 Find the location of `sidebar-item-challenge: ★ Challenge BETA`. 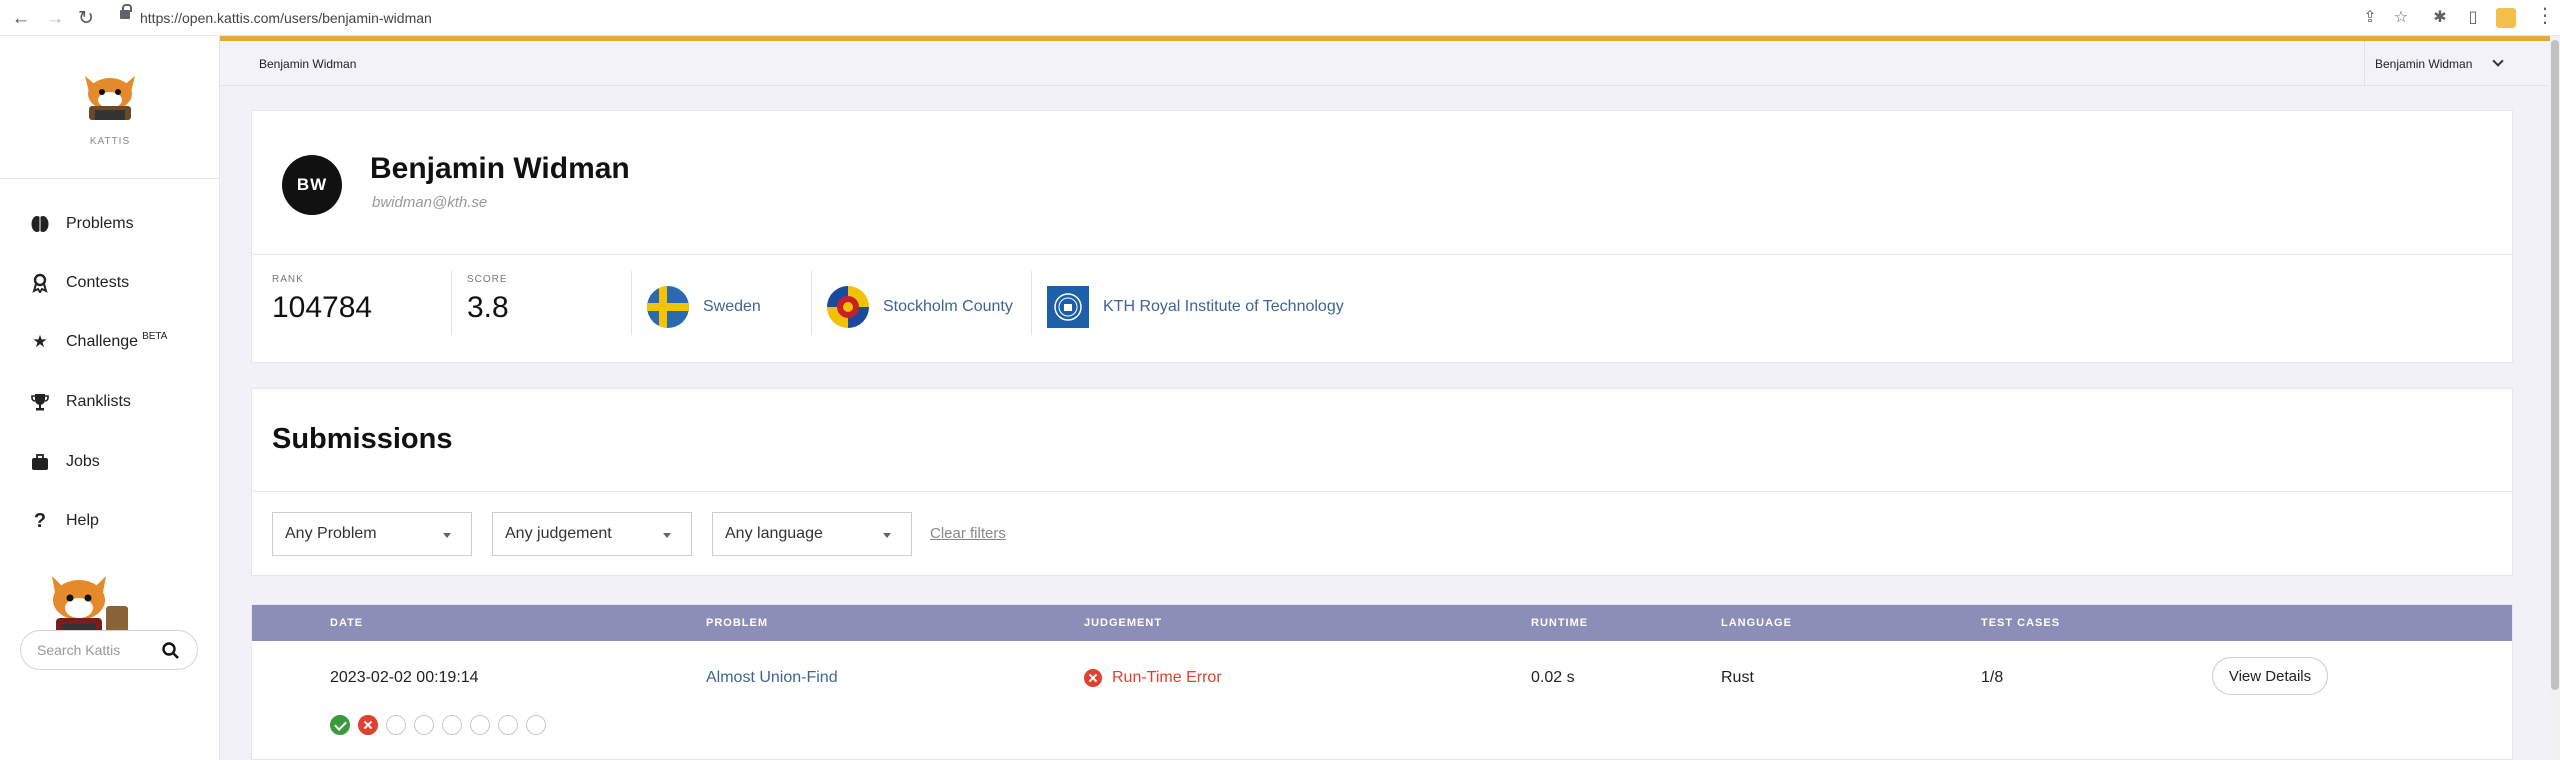

sidebar-item-challenge: ★ Challenge BETA is located at coordinates (120, 342).